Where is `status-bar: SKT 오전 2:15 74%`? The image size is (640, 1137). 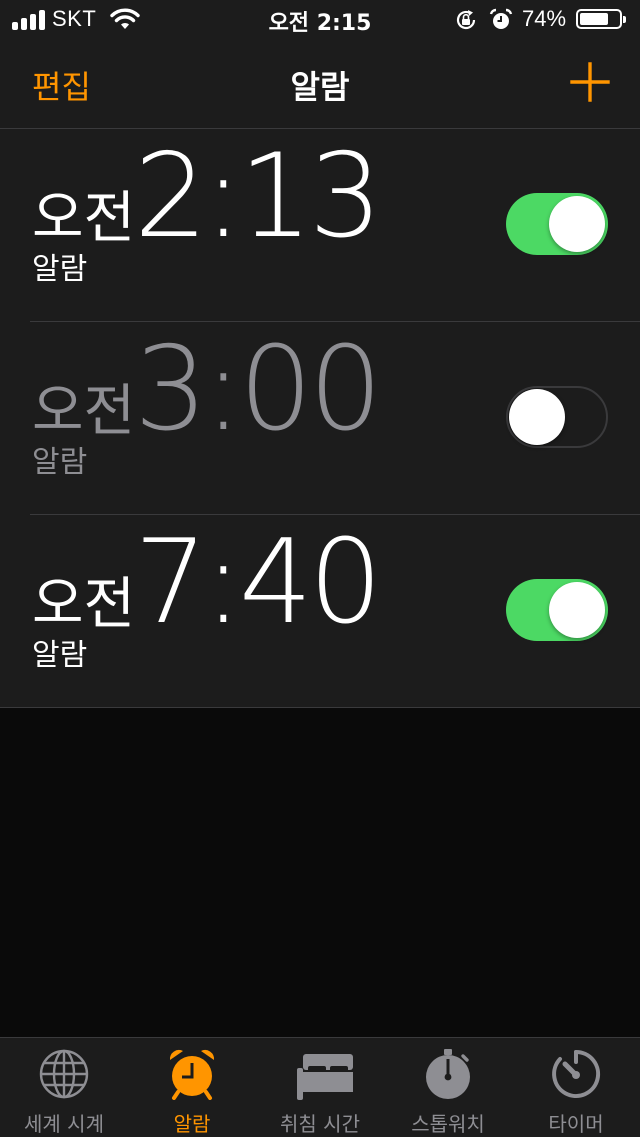
status-bar: SKT 오전 2:15 74% is located at coordinates (320, 20).